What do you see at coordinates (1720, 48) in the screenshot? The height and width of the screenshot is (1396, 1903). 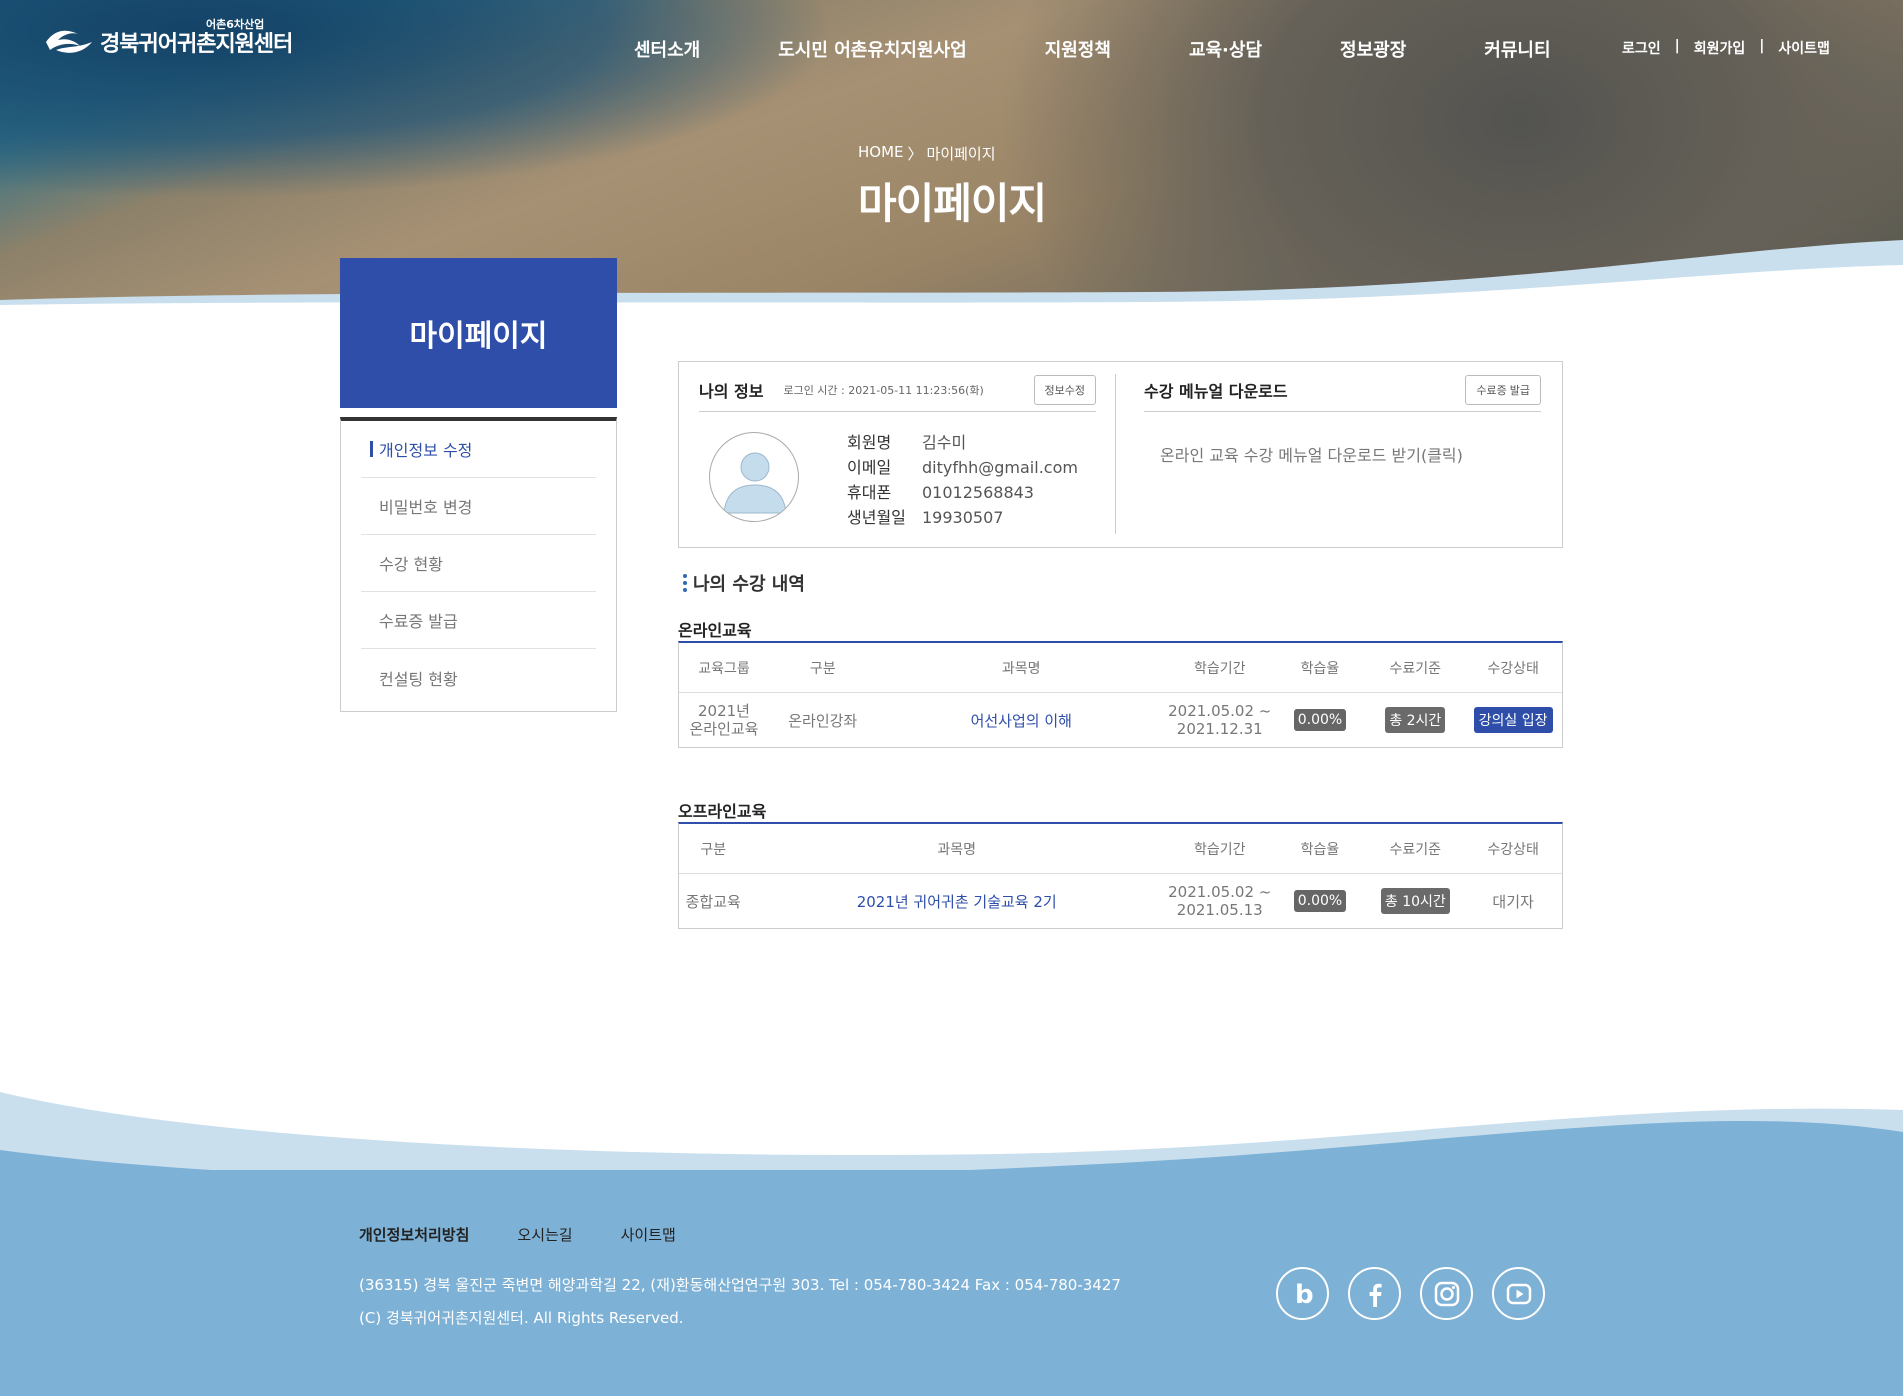 I see `join-link: 회원가입` at bounding box center [1720, 48].